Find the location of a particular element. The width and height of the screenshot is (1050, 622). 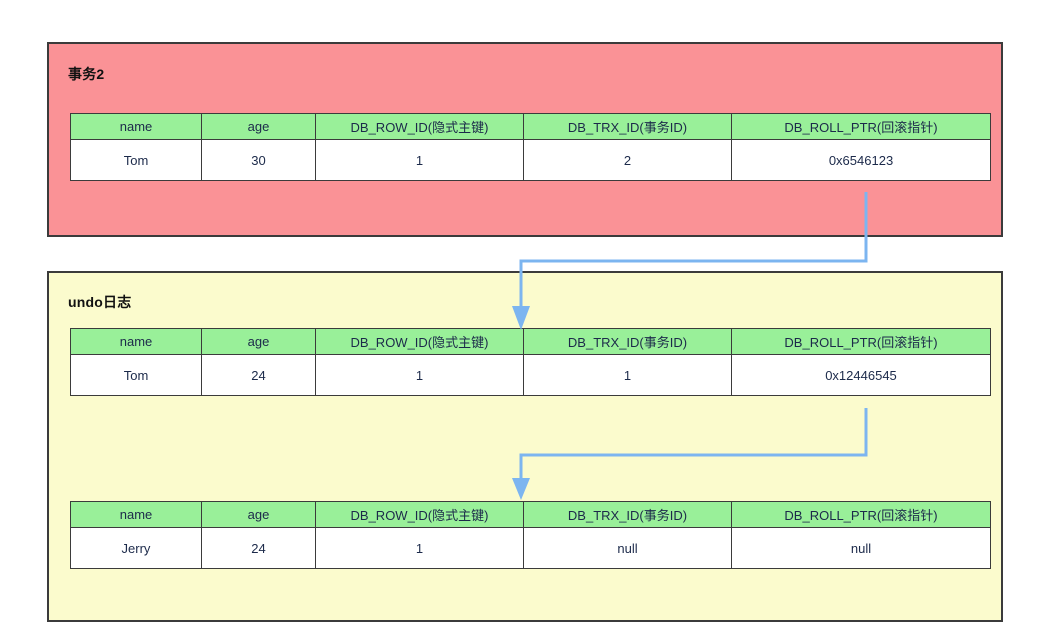

cell-db-roll-ptr: 0x12446545 is located at coordinates (861, 375).